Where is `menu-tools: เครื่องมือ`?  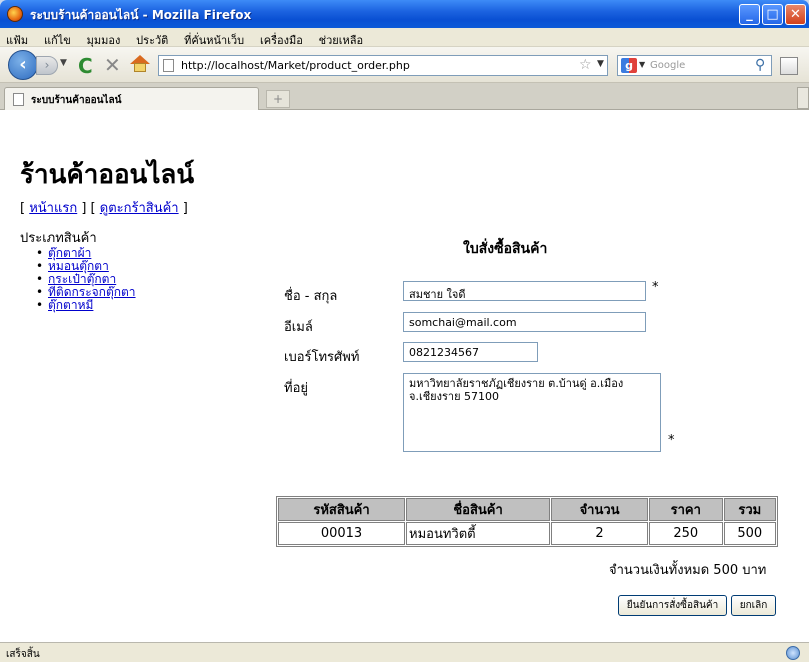 menu-tools: เครื่องมือ is located at coordinates (281, 38).